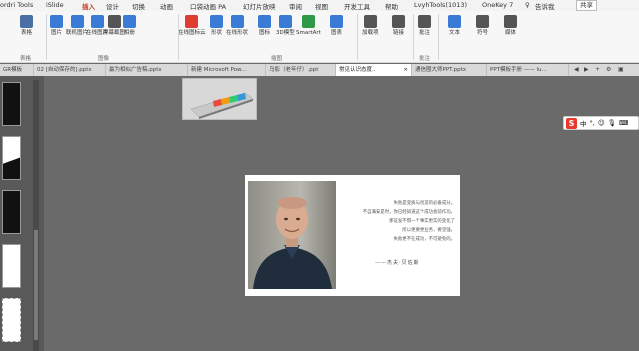 This screenshot has width=639, height=351. I want to click on doc-tab: 02 [自动保存的].pptx, so click(70, 70).